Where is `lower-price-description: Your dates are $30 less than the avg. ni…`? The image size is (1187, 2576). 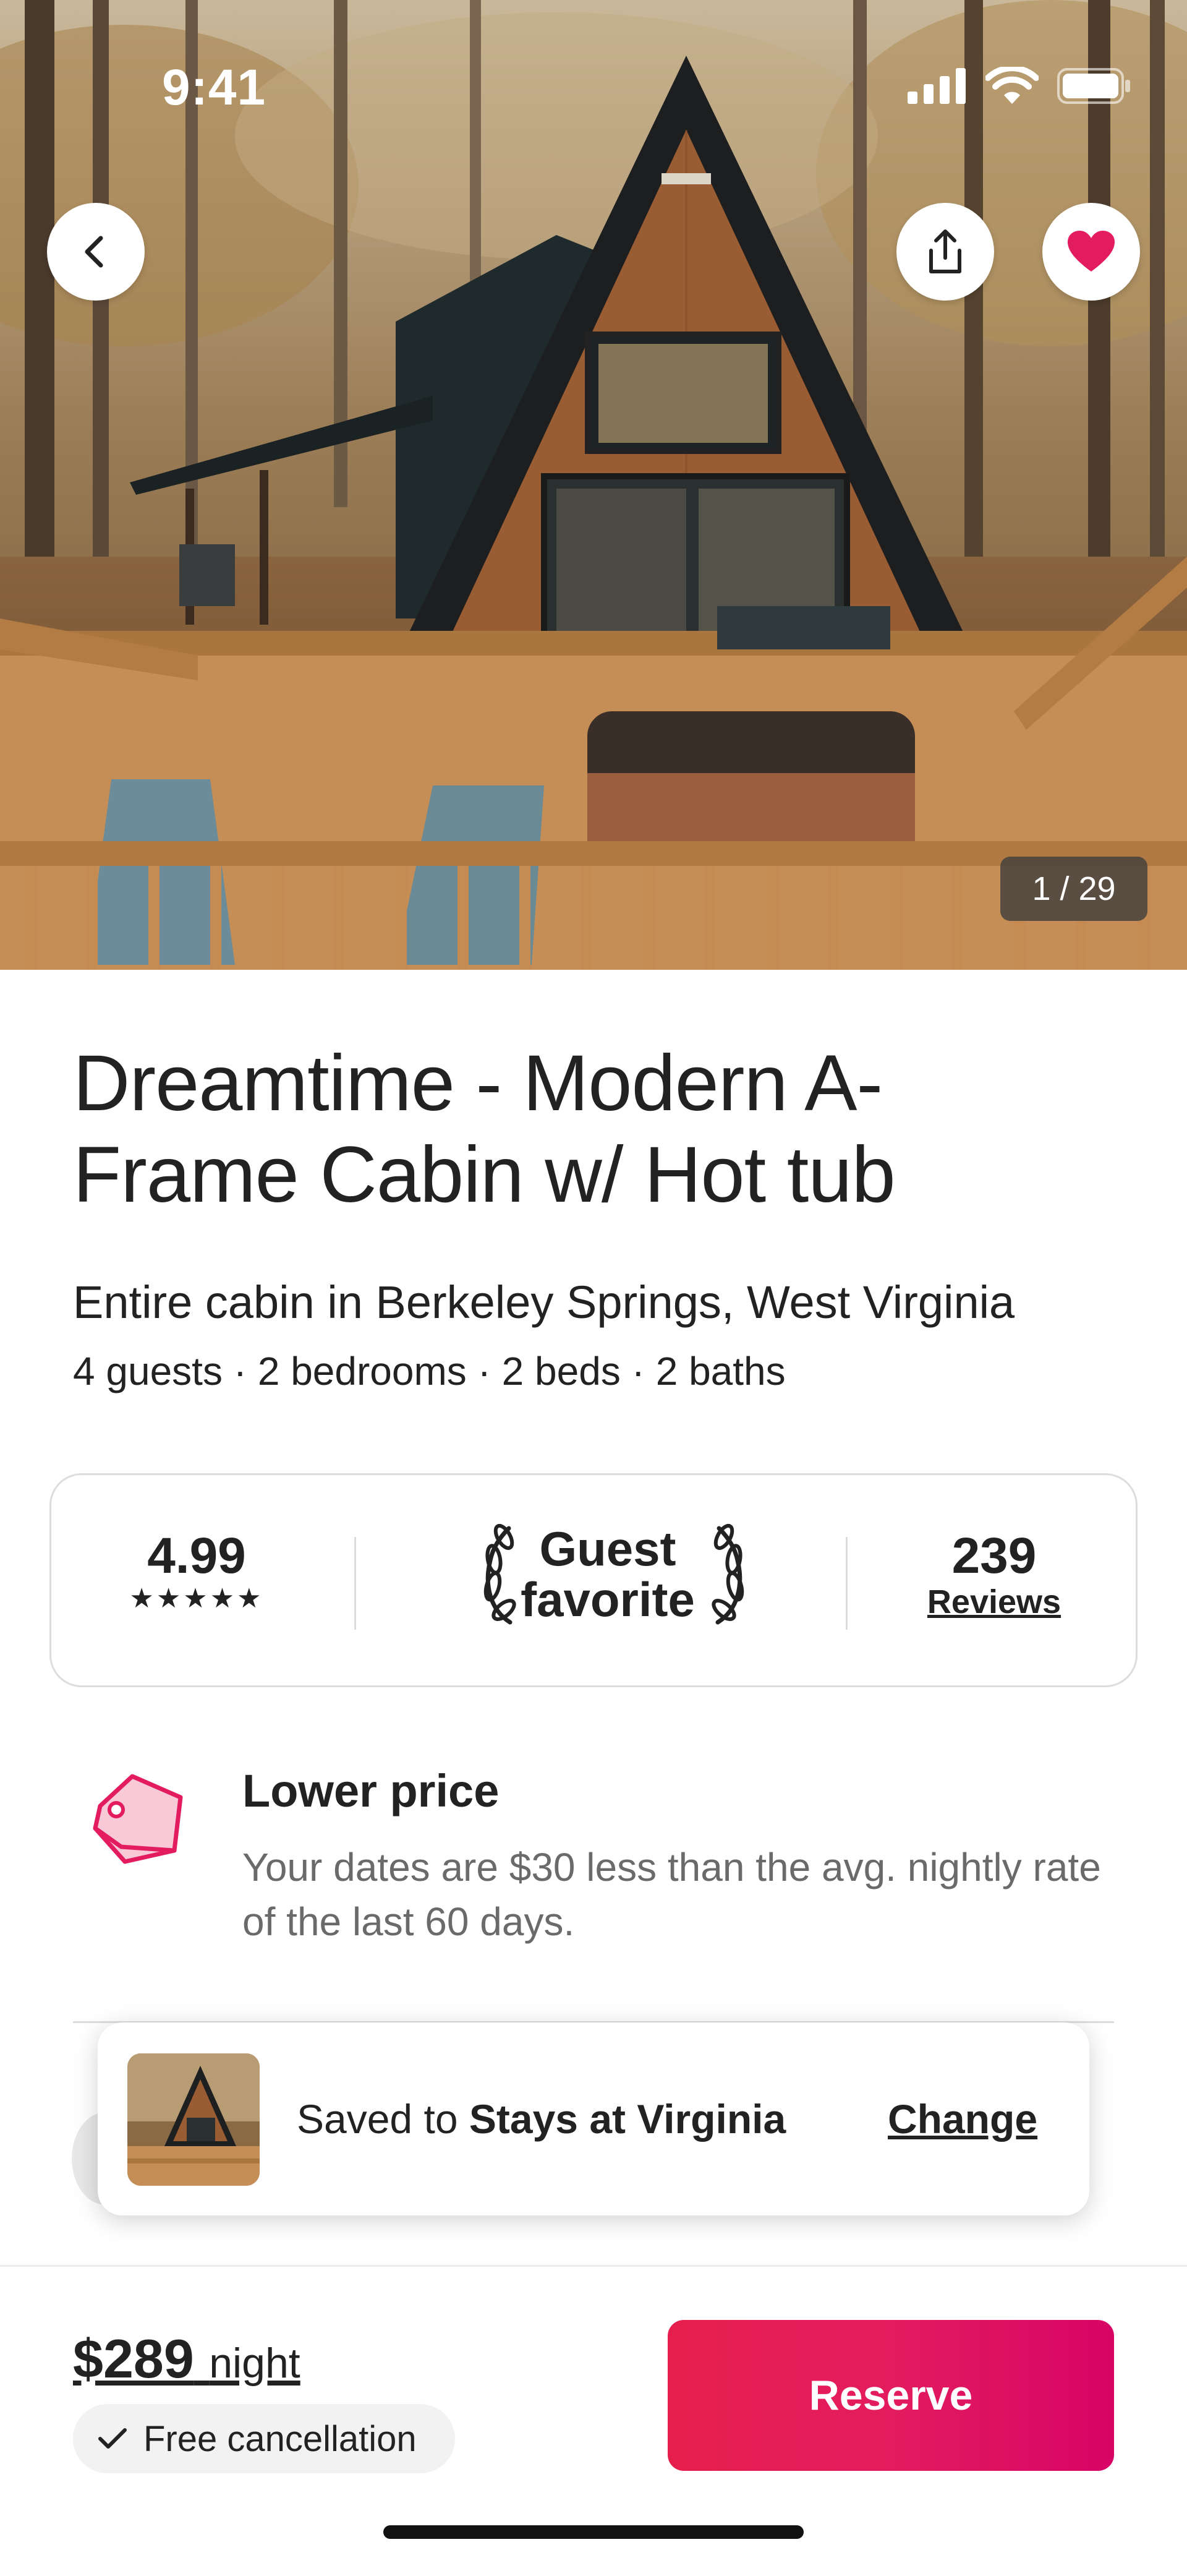
lower-price-description: Your dates are $30 less than the avg. ni… is located at coordinates (672, 1894).